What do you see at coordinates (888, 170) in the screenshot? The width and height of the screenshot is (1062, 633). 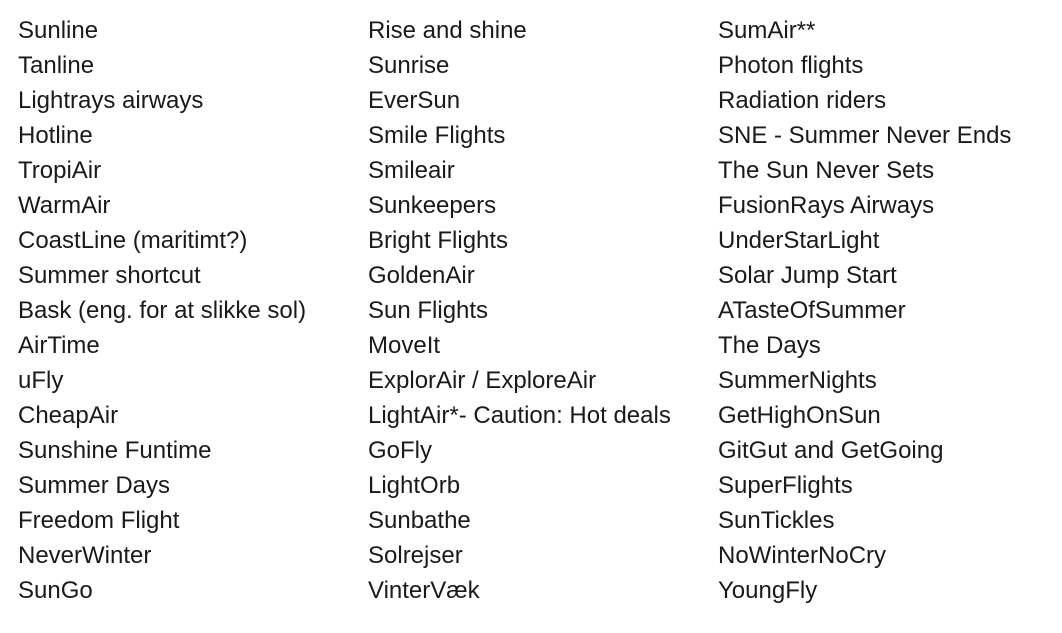 I see `name-cell: The Sun Never Sets` at bounding box center [888, 170].